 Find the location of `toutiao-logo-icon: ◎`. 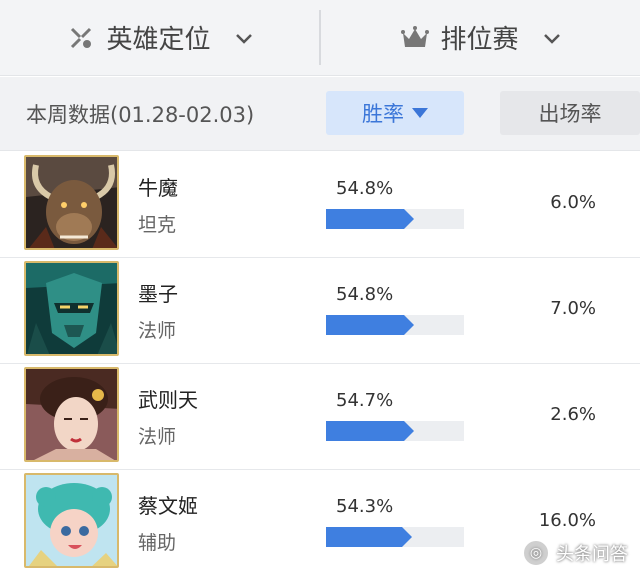

toutiao-logo-icon: ◎ is located at coordinates (536, 553).